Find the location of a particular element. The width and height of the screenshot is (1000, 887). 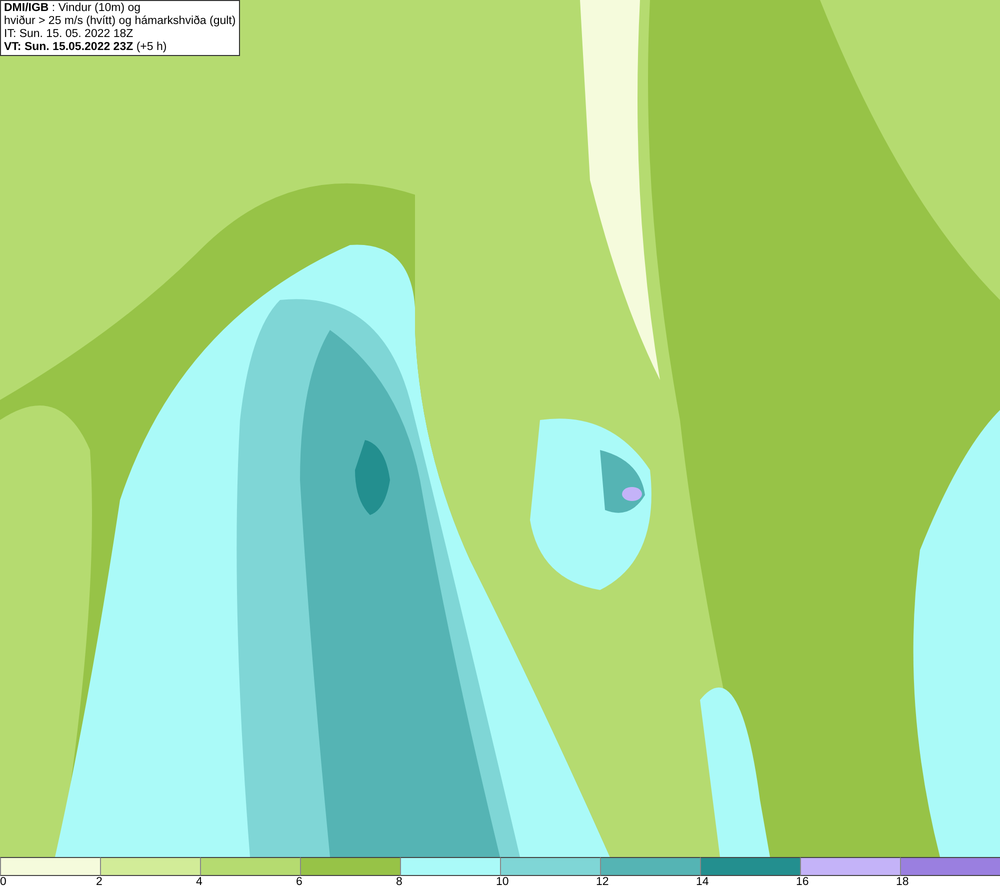

legend-tick-label: 16 is located at coordinates (802, 881).